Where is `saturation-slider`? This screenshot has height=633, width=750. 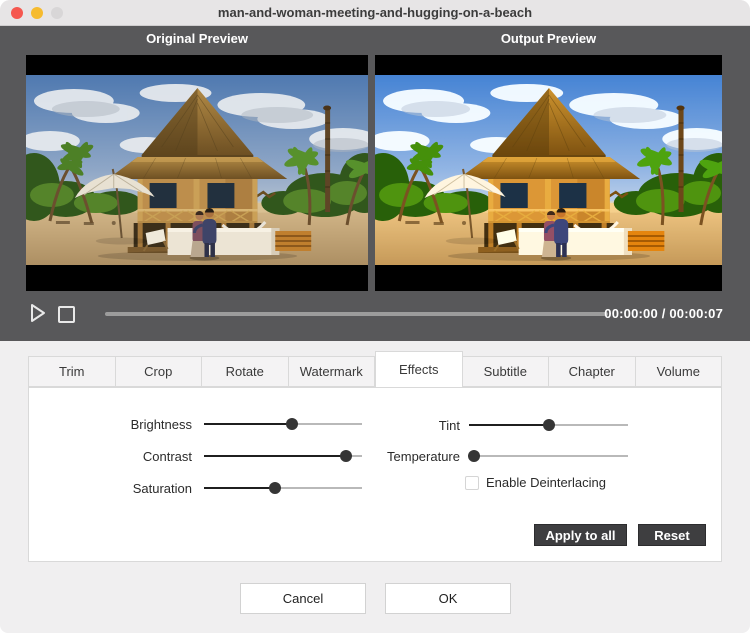 saturation-slider is located at coordinates (283, 488).